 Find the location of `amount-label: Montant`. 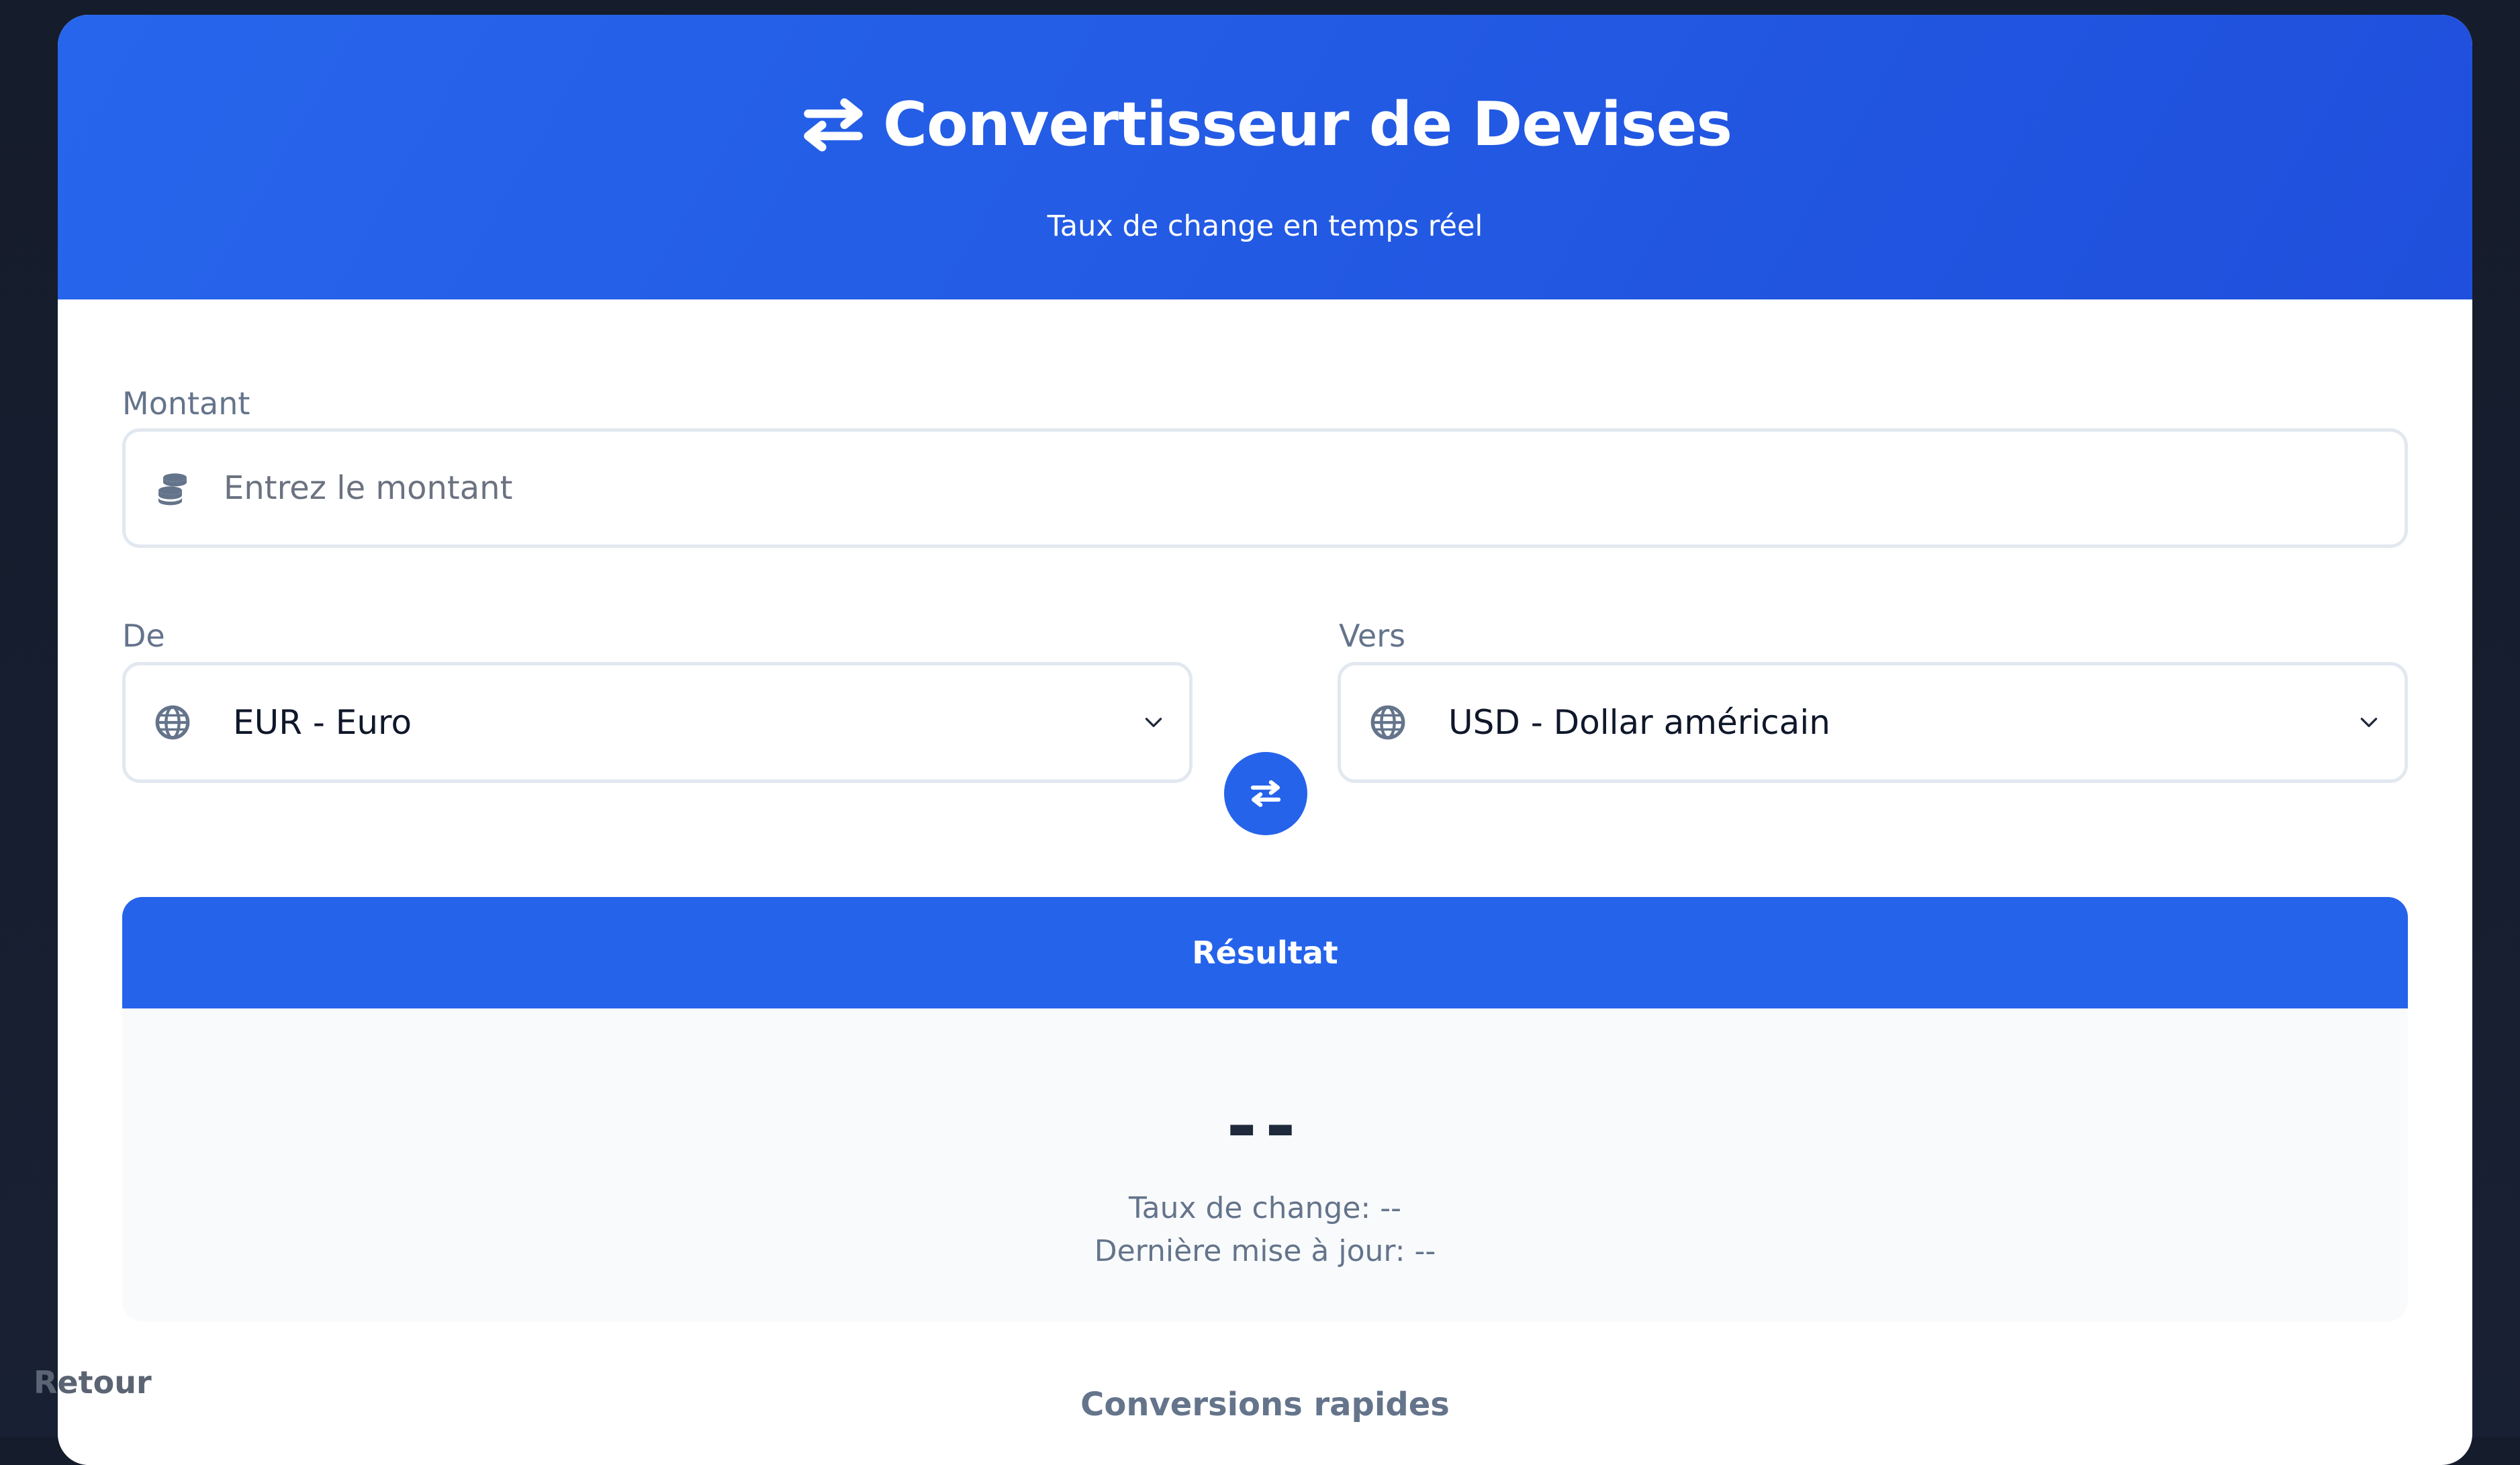

amount-label: Montant is located at coordinates (186, 404).